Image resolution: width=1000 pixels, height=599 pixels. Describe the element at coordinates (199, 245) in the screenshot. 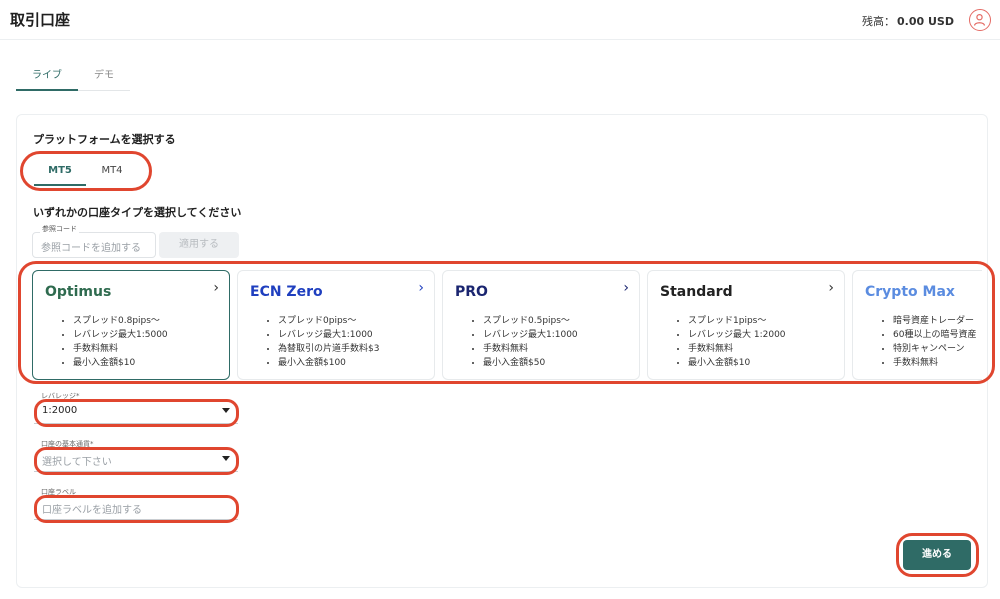

I see `apply-button: 適用する` at that location.